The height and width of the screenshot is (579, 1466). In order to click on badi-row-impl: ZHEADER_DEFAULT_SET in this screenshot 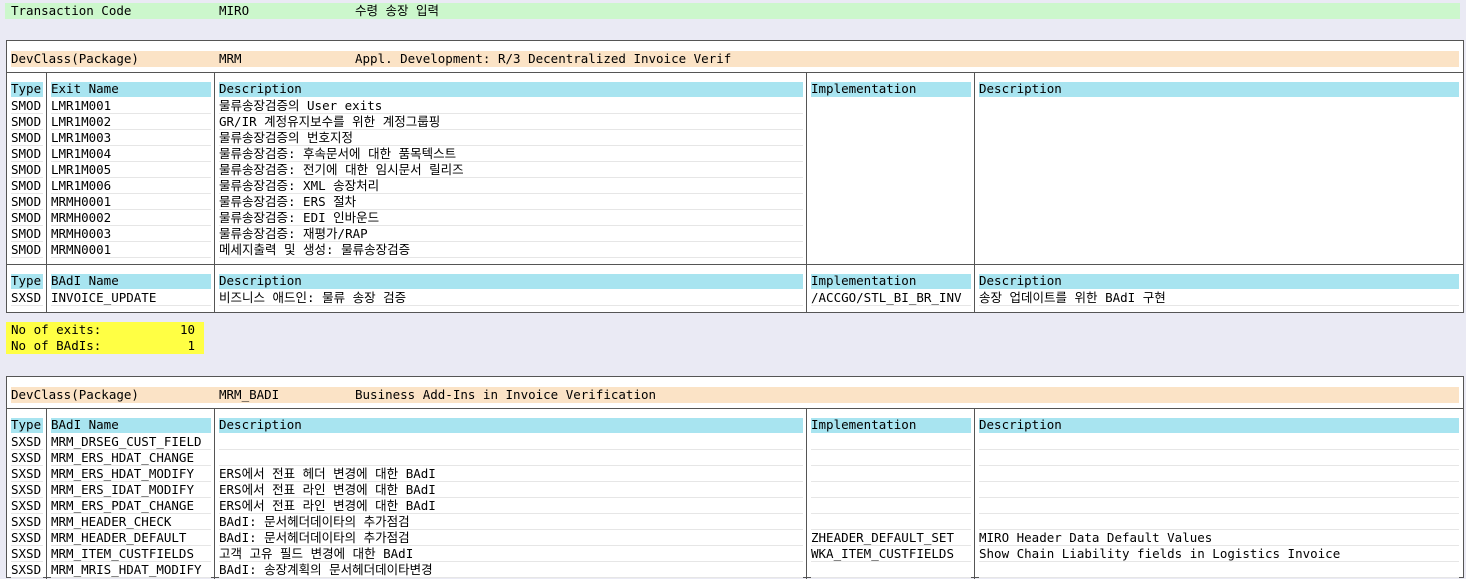, I will do `click(892, 538)`.